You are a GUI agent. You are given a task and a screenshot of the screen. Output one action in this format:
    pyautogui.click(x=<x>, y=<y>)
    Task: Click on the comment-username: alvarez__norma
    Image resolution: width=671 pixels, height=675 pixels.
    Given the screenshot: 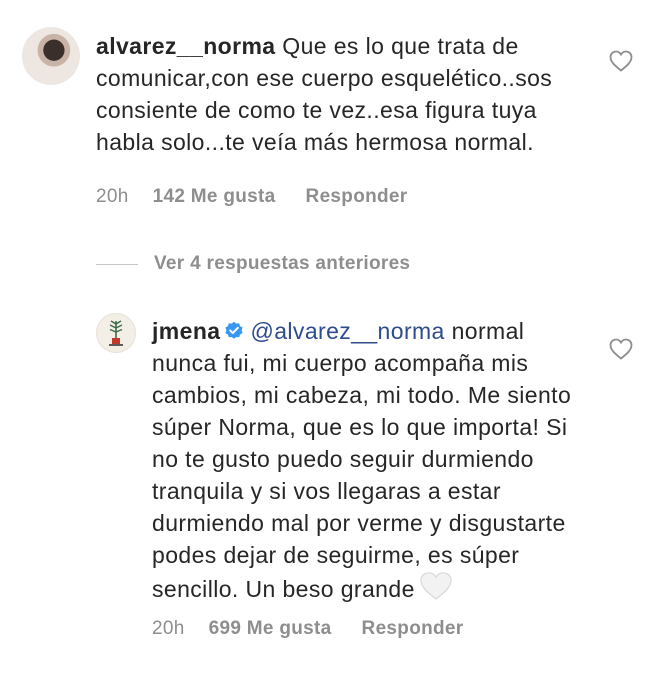 What is the action you would take?
    pyautogui.click(x=185, y=46)
    